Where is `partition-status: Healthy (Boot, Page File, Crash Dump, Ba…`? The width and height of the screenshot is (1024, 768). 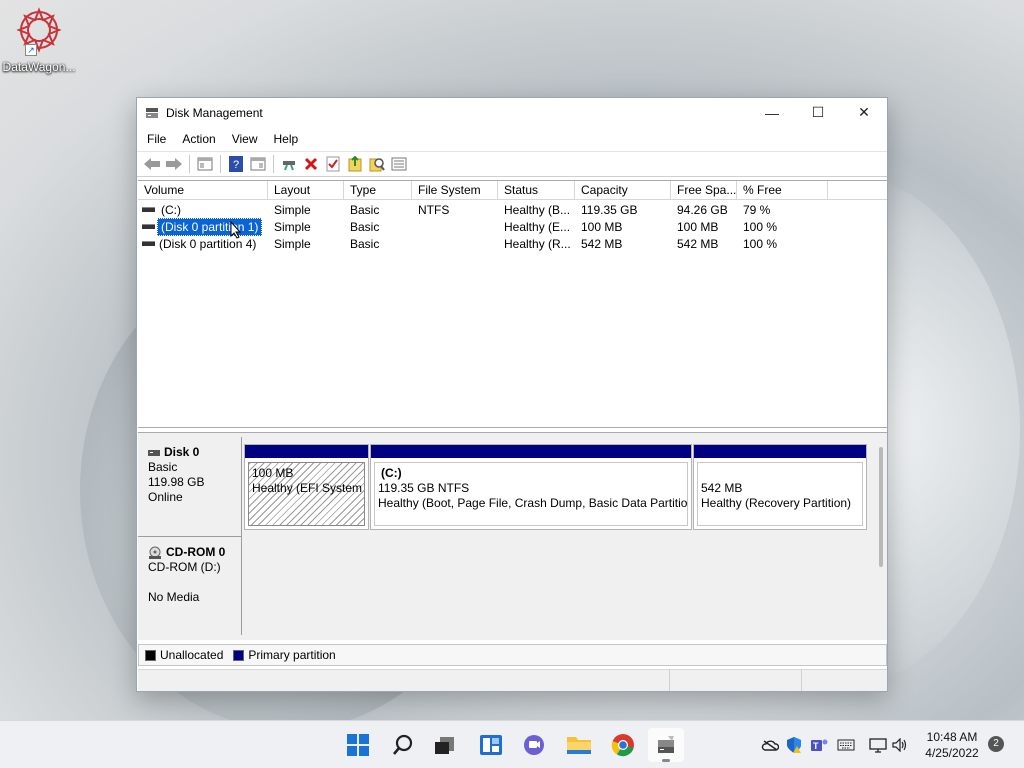
partition-status: Healthy (Boot, Page File, Crash Dump, Ba… is located at coordinates (533, 503).